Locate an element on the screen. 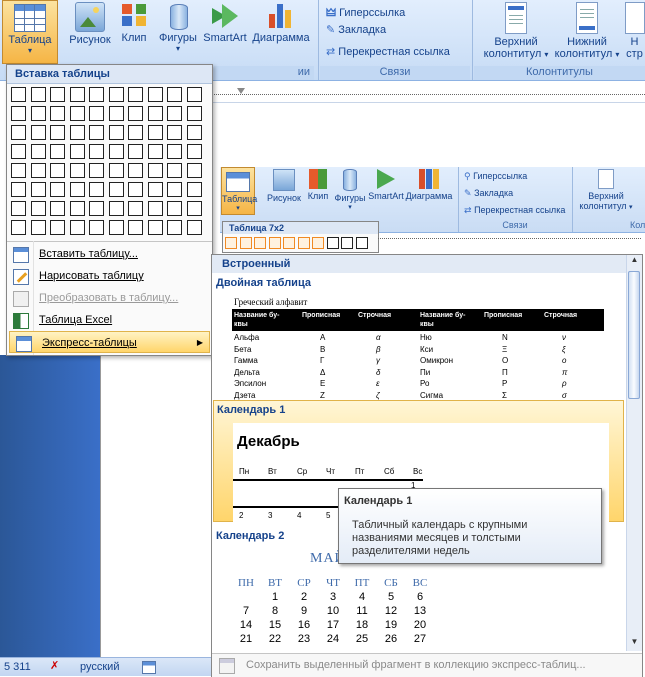 The image size is (645, 677). scroll-down-icon: ▼ is located at coordinates (634, 644).